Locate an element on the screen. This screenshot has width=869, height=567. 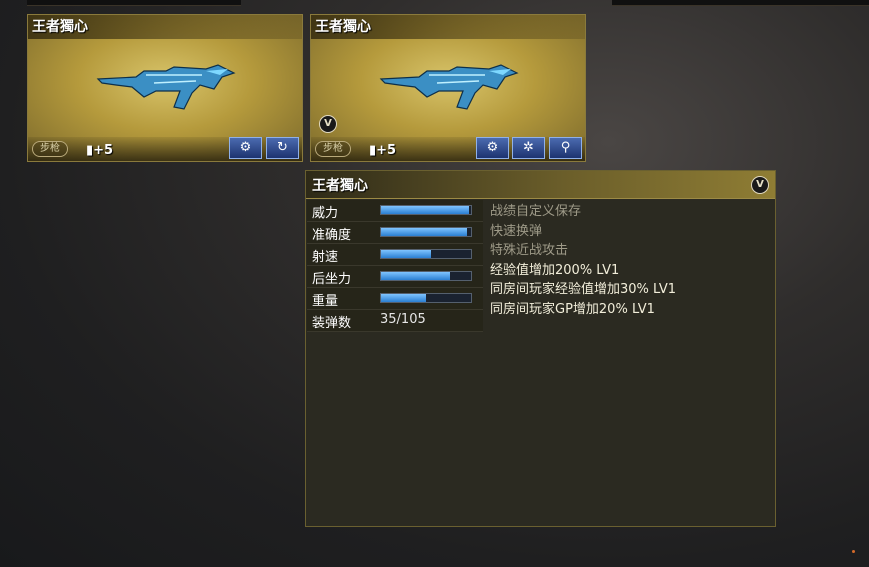
stats-table: 威力 准确度 射速 后坐力 重量 装弹数 35/105 is located at coordinates (395, 266).